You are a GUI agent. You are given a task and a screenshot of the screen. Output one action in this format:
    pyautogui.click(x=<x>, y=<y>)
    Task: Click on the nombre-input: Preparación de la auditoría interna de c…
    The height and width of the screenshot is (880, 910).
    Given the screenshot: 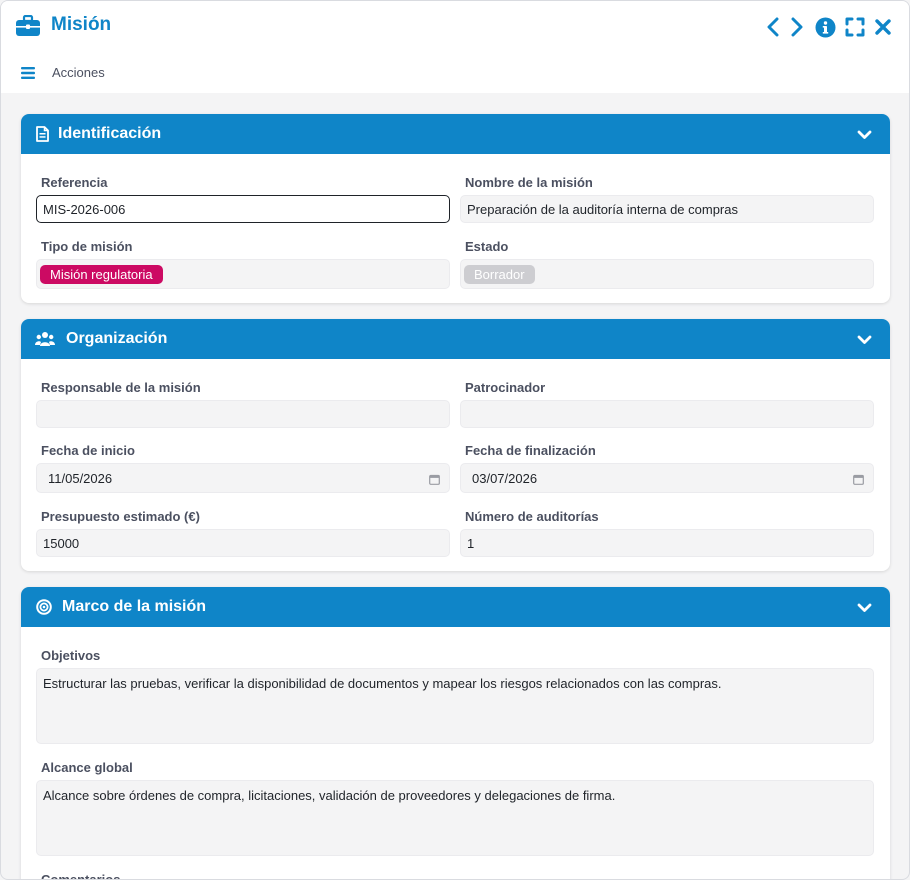 What is the action you would take?
    pyautogui.click(x=667, y=209)
    